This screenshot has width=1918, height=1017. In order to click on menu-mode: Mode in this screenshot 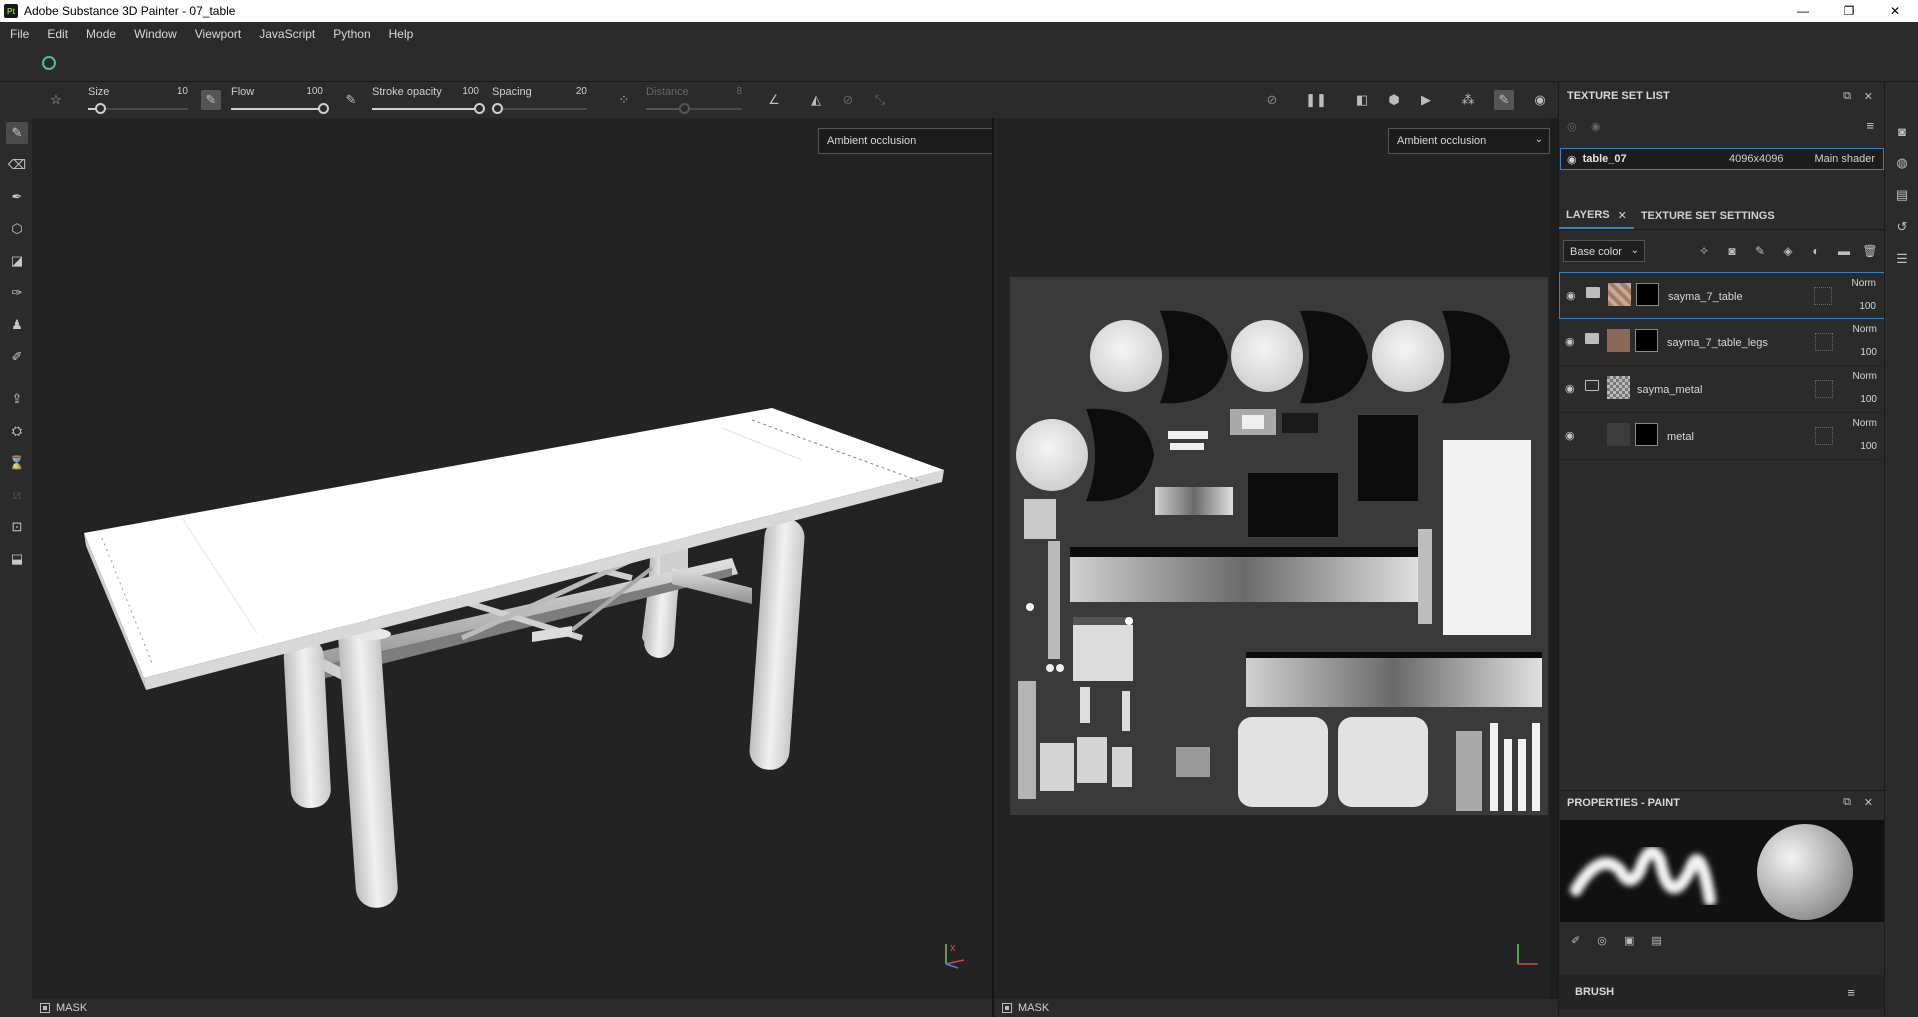, I will do `click(101, 34)`.